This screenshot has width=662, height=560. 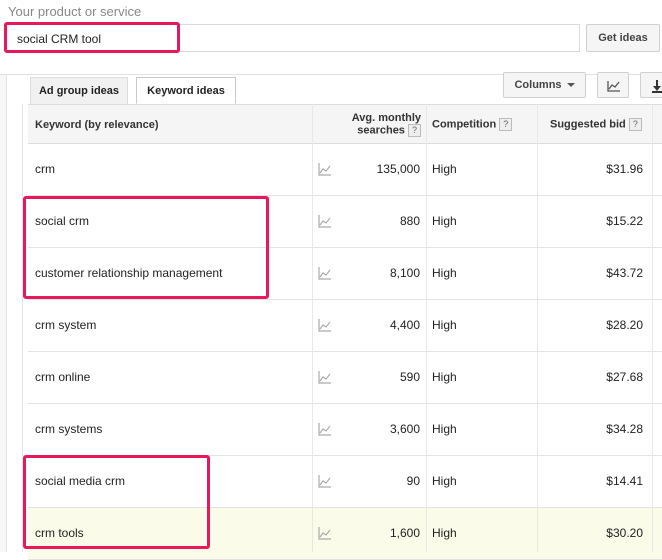 What do you see at coordinates (383, 130) in the screenshot?
I see `header-volume-line2: searches ?` at bounding box center [383, 130].